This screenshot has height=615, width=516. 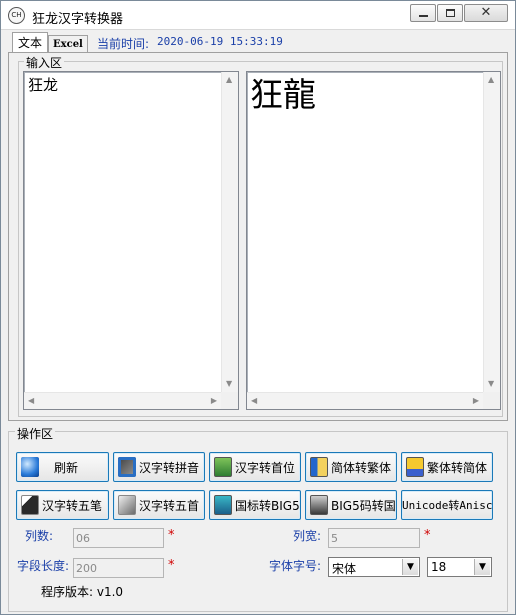 I want to click on column-width-label: 列宽:, so click(x=307, y=536).